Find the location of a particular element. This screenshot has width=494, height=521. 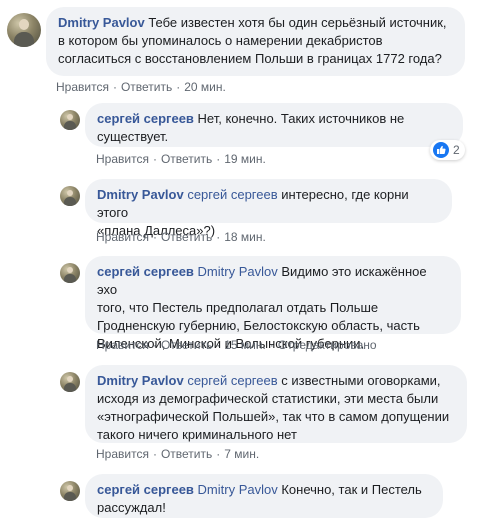

reaction-count: 2 is located at coordinates (456, 150).